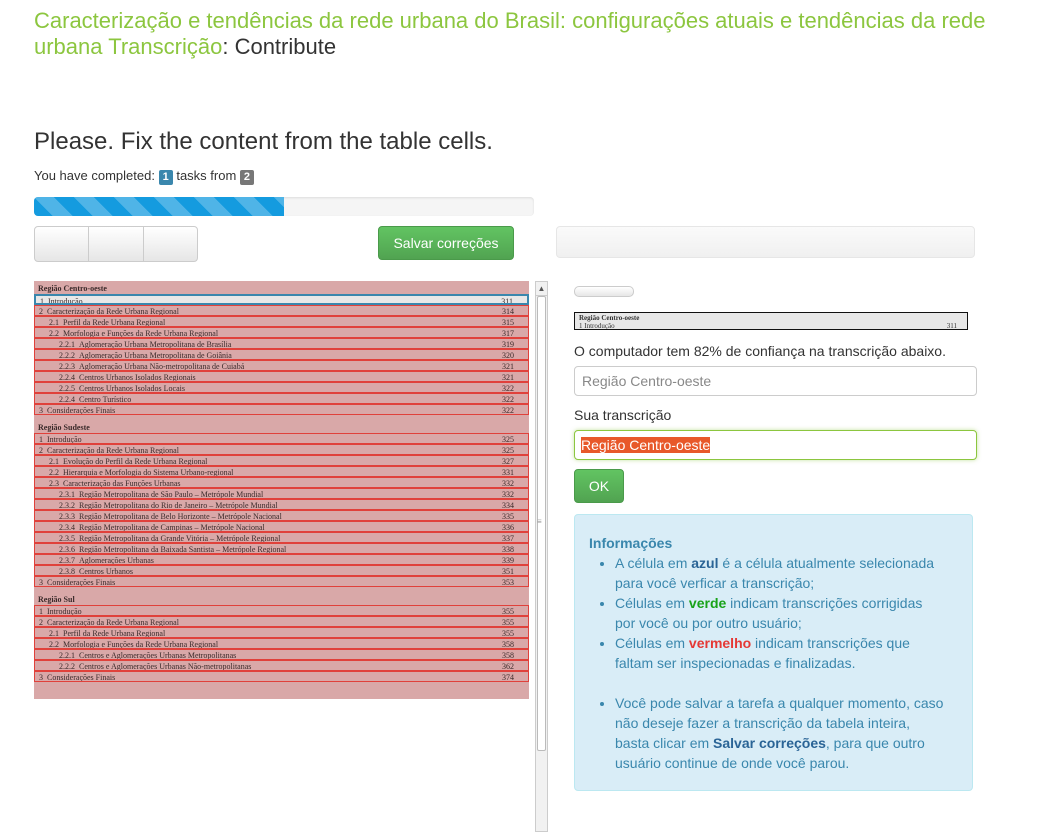 The height and width of the screenshot is (832, 1057). Describe the element at coordinates (720, 643) in the screenshot. I see `info-key-red: vermelho` at that location.